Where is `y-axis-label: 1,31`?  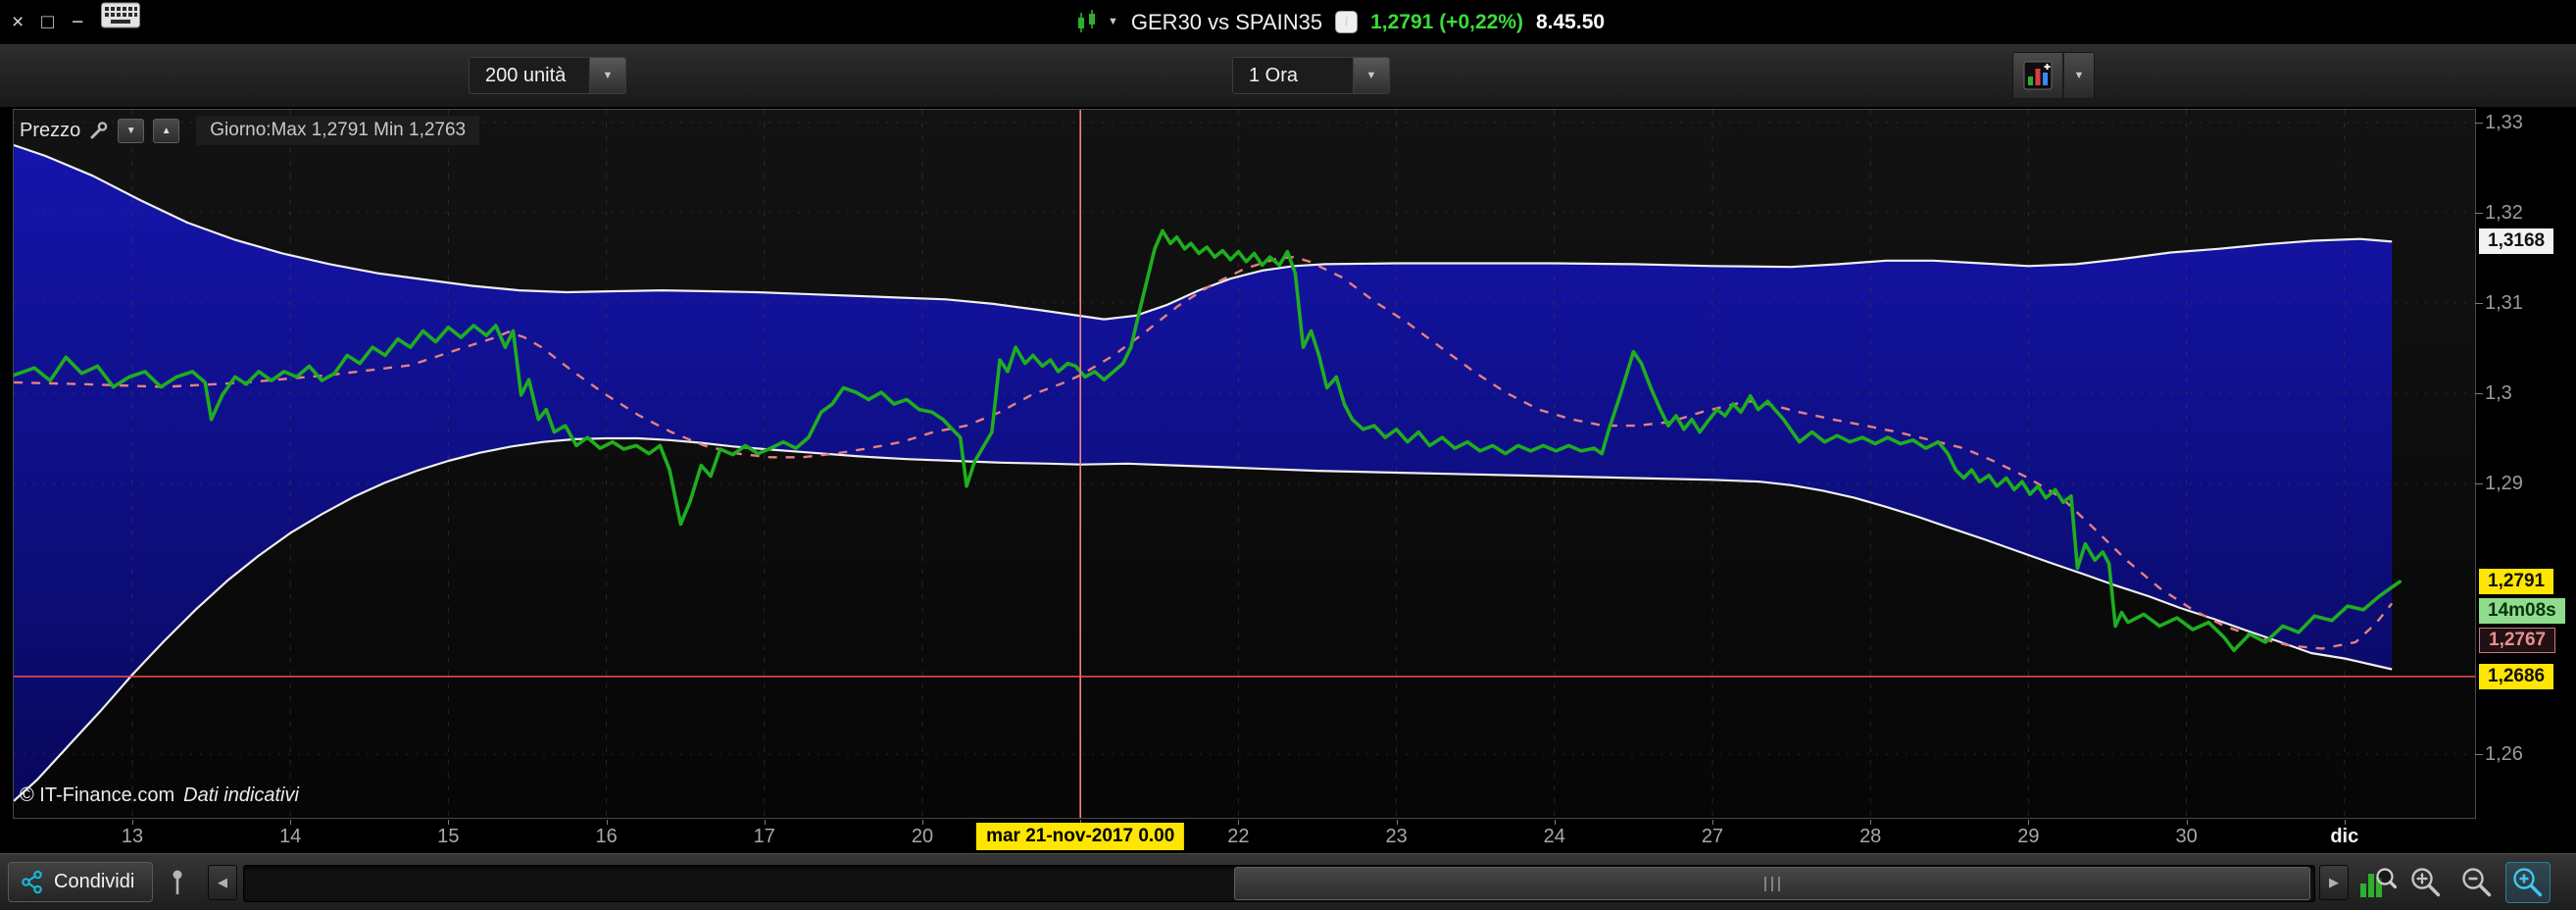 y-axis-label: 1,31 is located at coordinates (2499, 303).